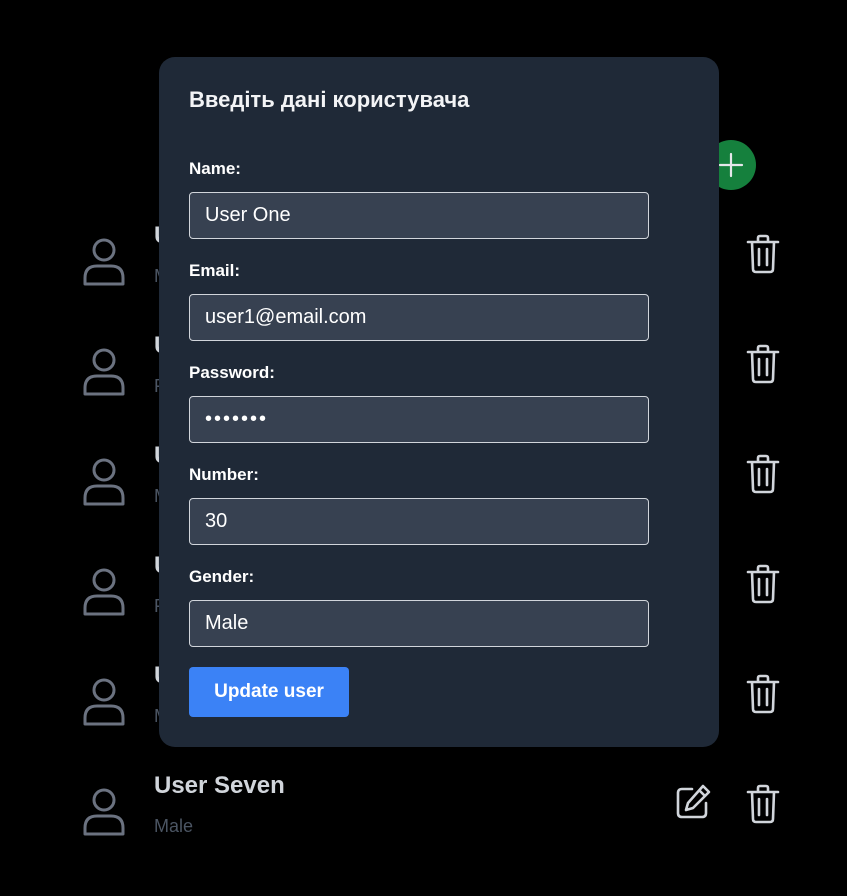 This screenshot has width=847, height=896. I want to click on plus-icon, so click(731, 165).